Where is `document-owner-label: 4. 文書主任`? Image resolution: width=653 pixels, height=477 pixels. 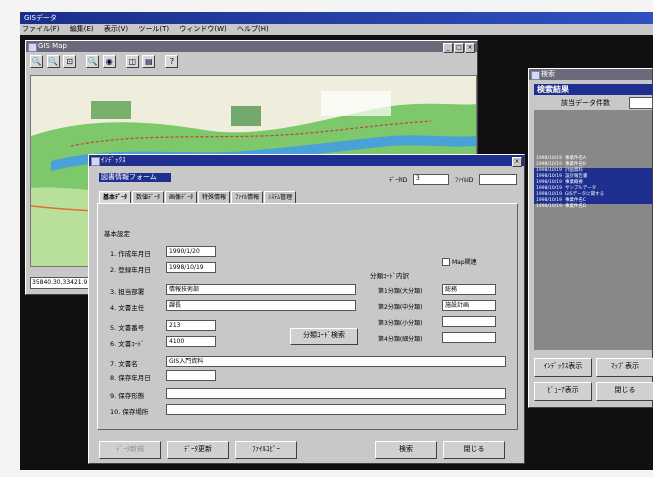
document-owner-label: 4. 文書主任 is located at coordinates (127, 308).